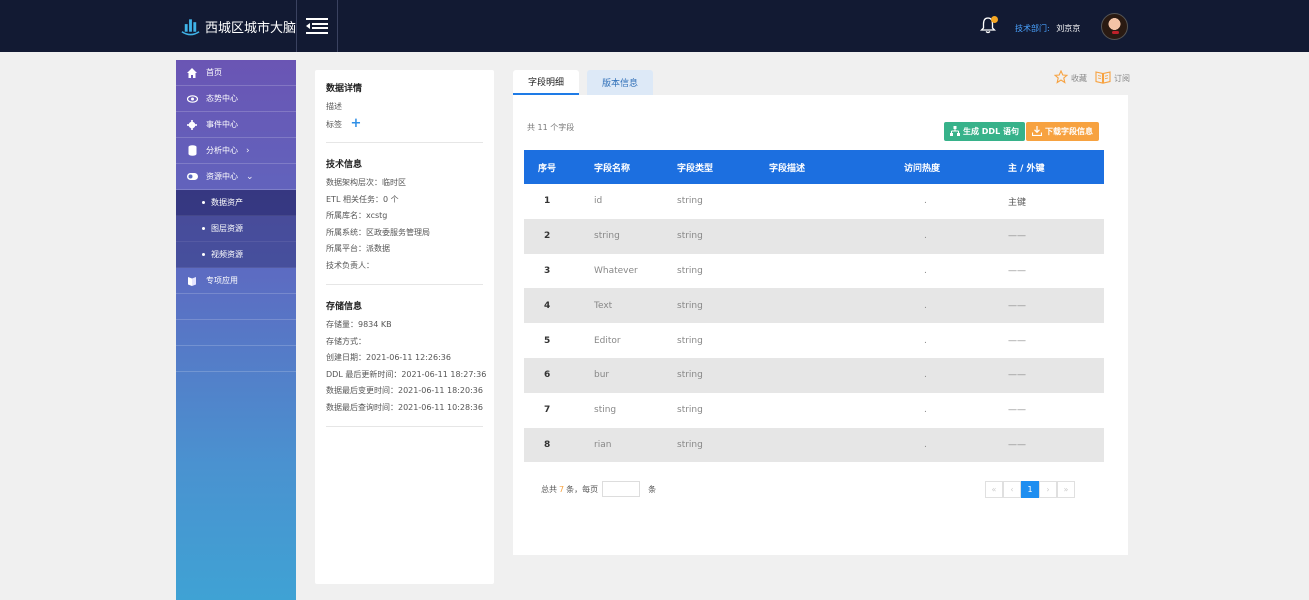 Image resolution: width=1309 pixels, height=600 pixels. I want to click on table-row: 3 Whatever string . ——, so click(814, 271).